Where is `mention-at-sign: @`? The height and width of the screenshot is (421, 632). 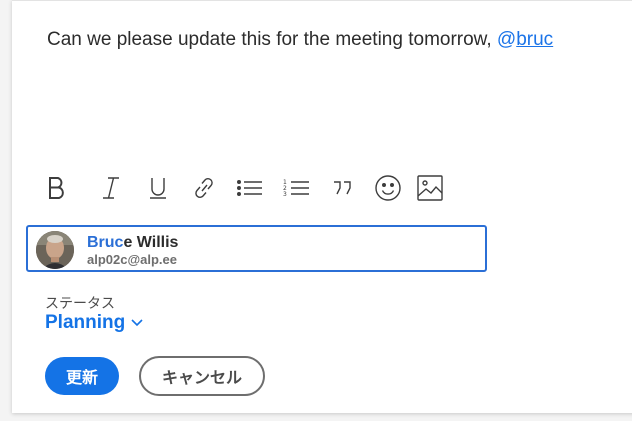
mention-at-sign: @ is located at coordinates (506, 39).